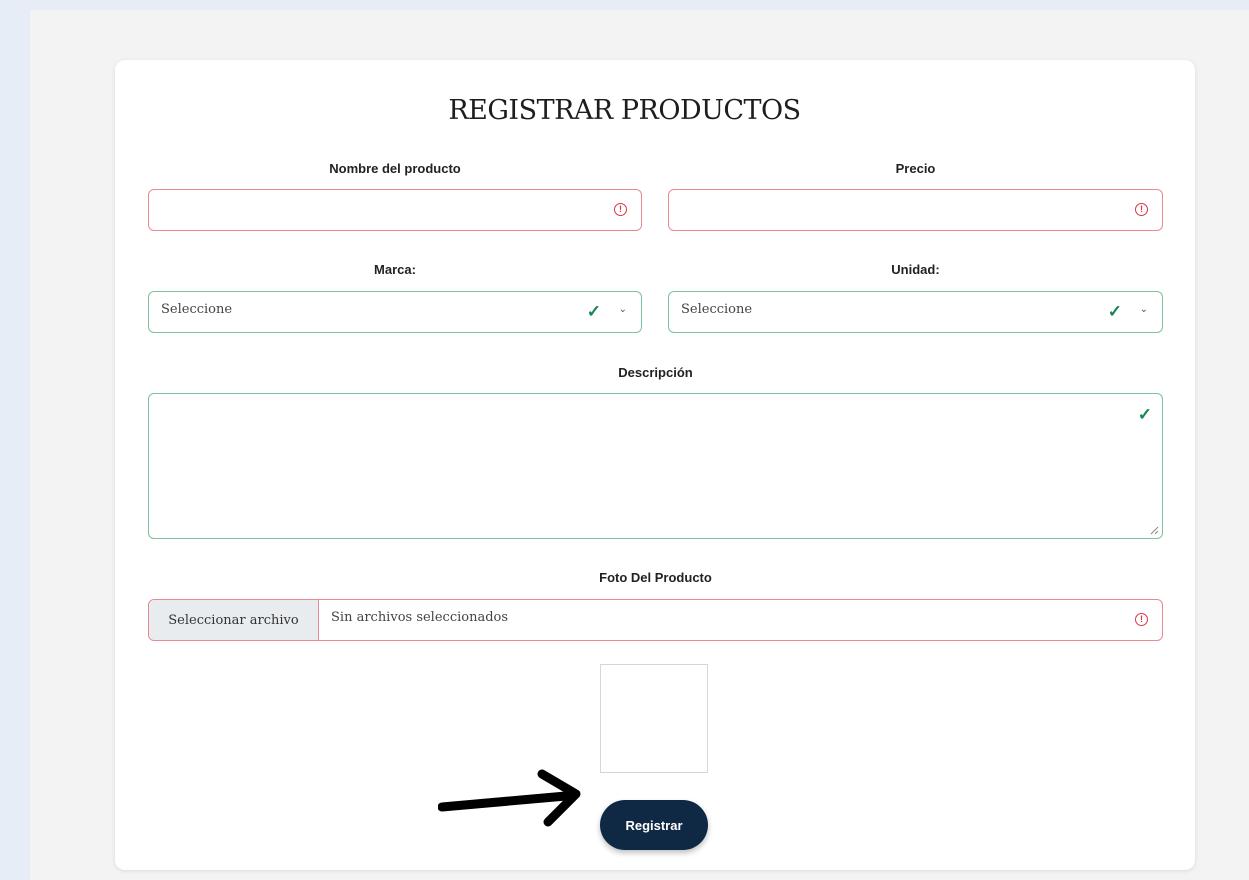 The width and height of the screenshot is (1249, 880). What do you see at coordinates (915, 269) in the screenshot?
I see `unit-label: Unidad:` at bounding box center [915, 269].